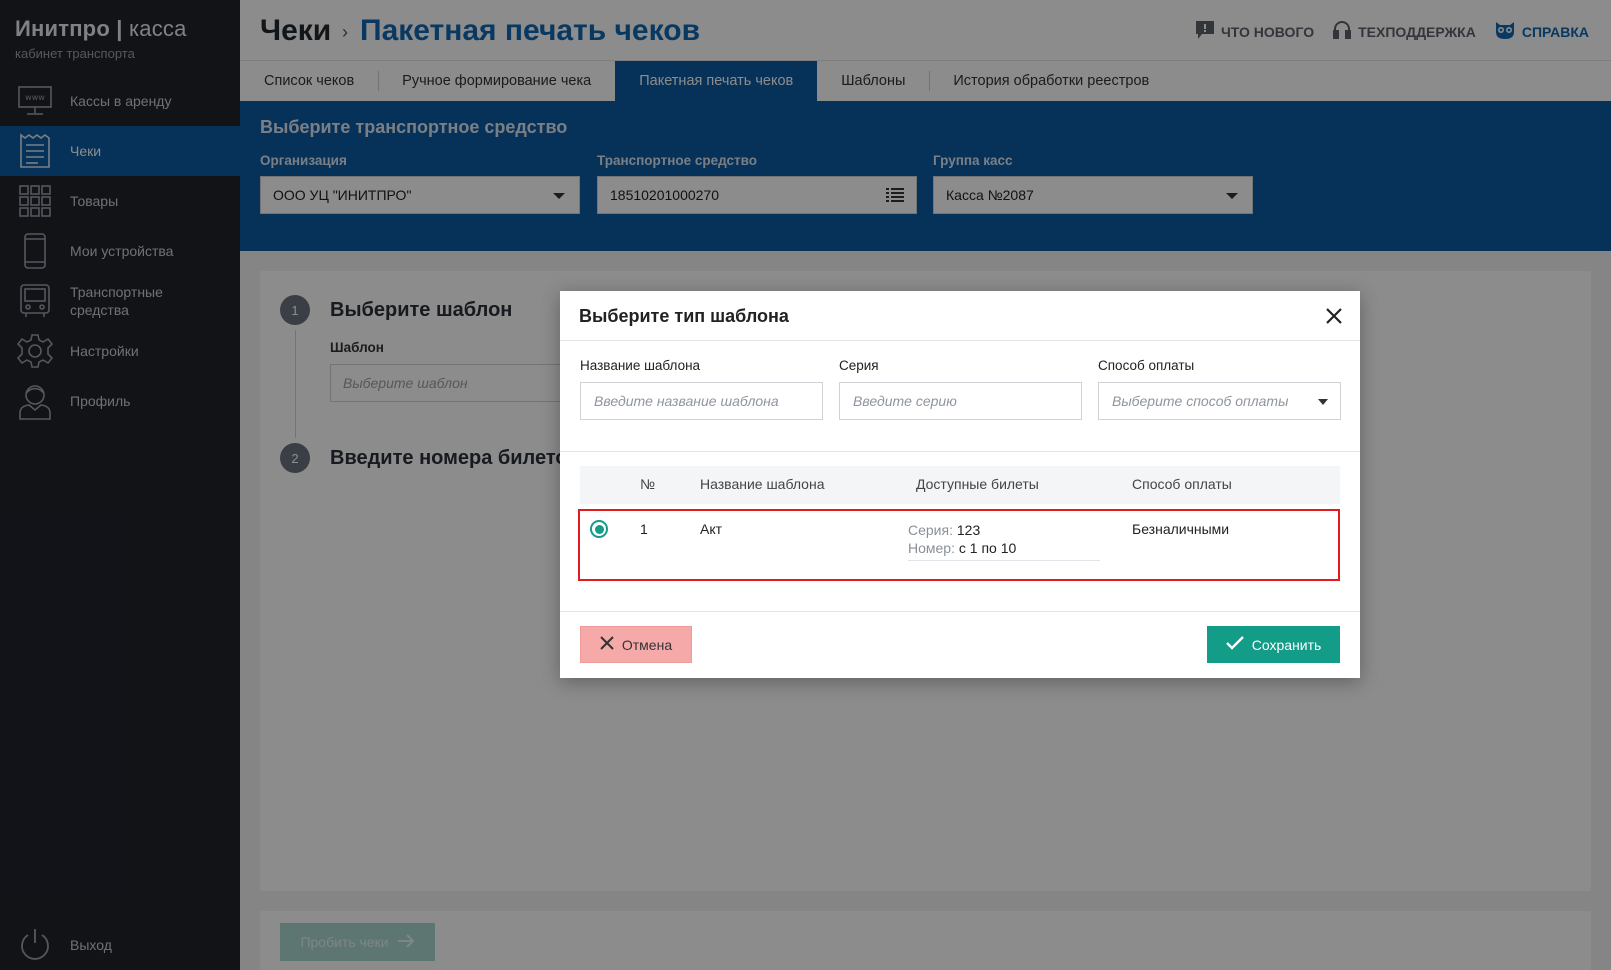  Describe the element at coordinates (1286, 644) in the screenshot. I see `save-label: Сохранить` at that location.